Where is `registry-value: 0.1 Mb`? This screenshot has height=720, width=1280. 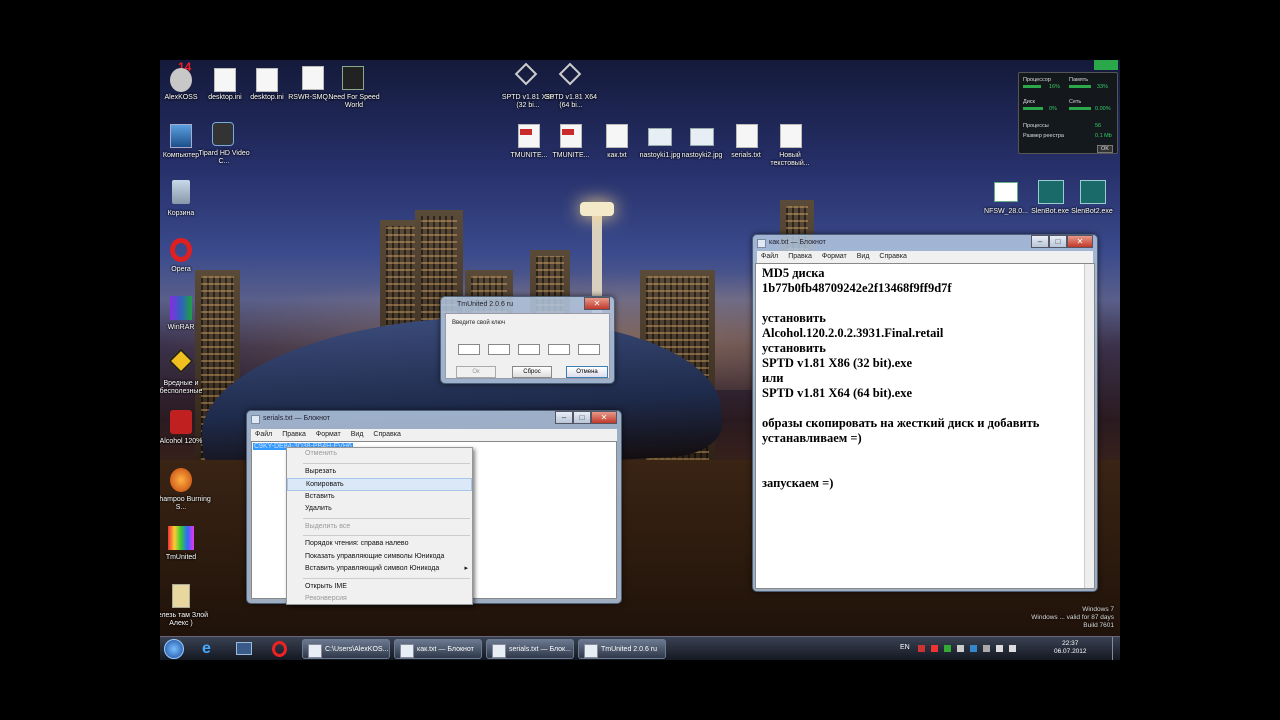
registry-value: 0.1 Mb is located at coordinates (1103, 136).